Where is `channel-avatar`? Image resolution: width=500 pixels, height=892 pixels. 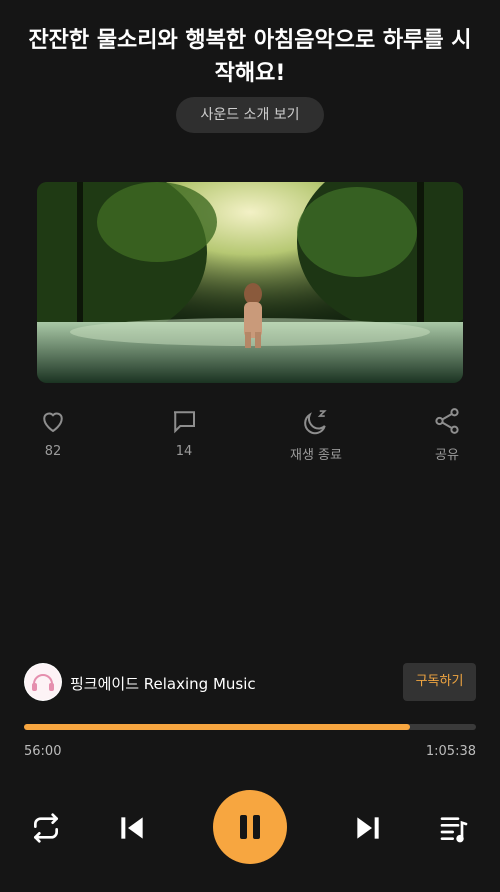
channel-avatar is located at coordinates (43, 682).